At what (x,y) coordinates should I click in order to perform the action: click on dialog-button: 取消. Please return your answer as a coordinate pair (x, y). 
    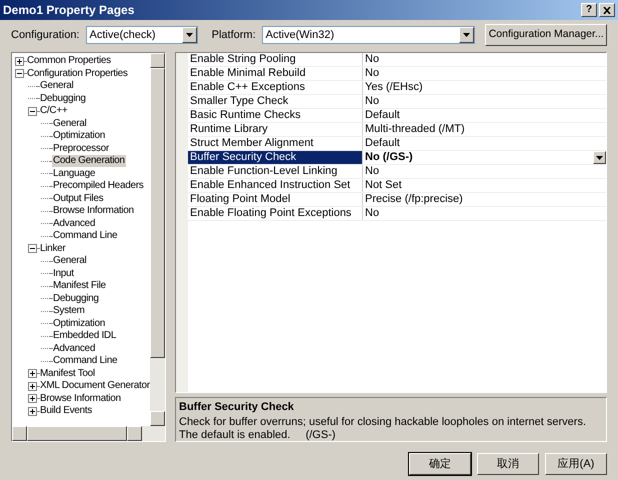
    Looking at the image, I should click on (508, 464).